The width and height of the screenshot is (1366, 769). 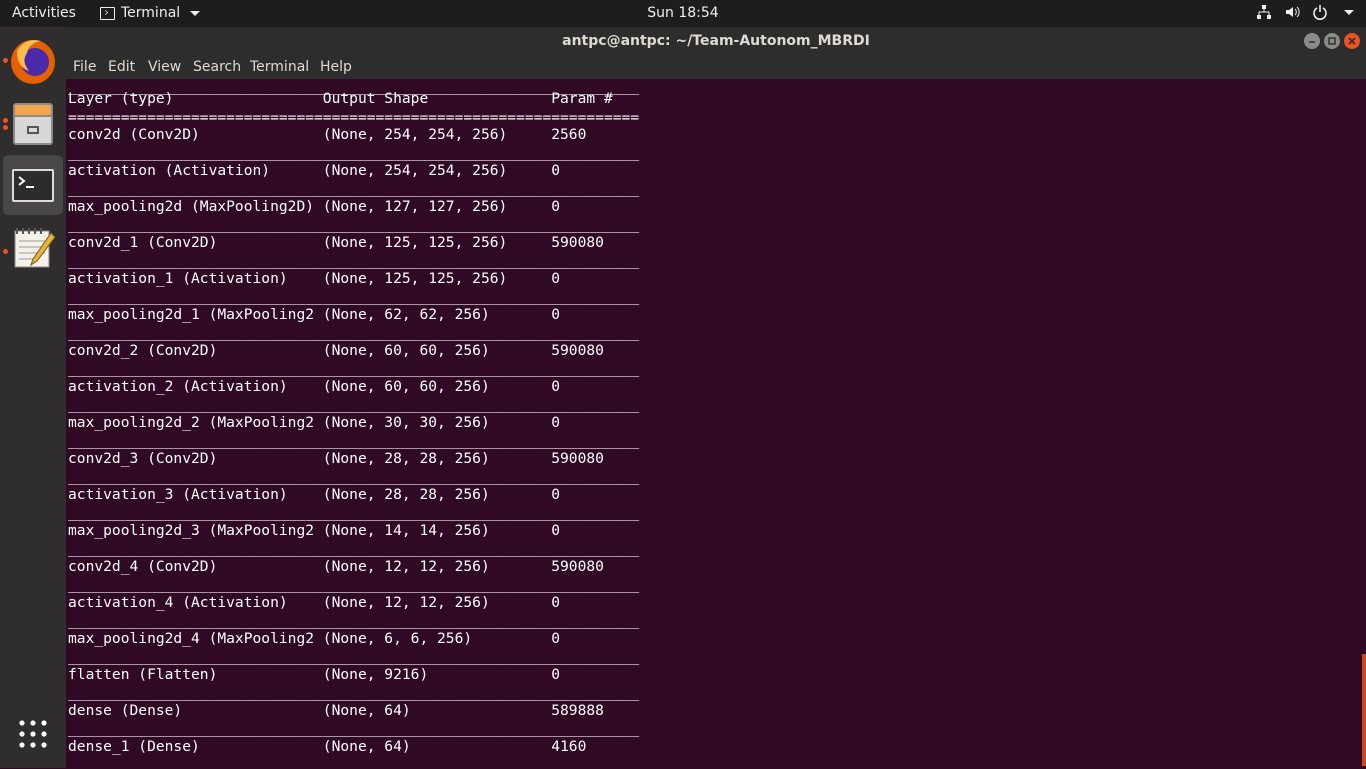 I want to click on terminal-line: flatten (Flatten) (None, 9216) 0, so click(x=354, y=674).